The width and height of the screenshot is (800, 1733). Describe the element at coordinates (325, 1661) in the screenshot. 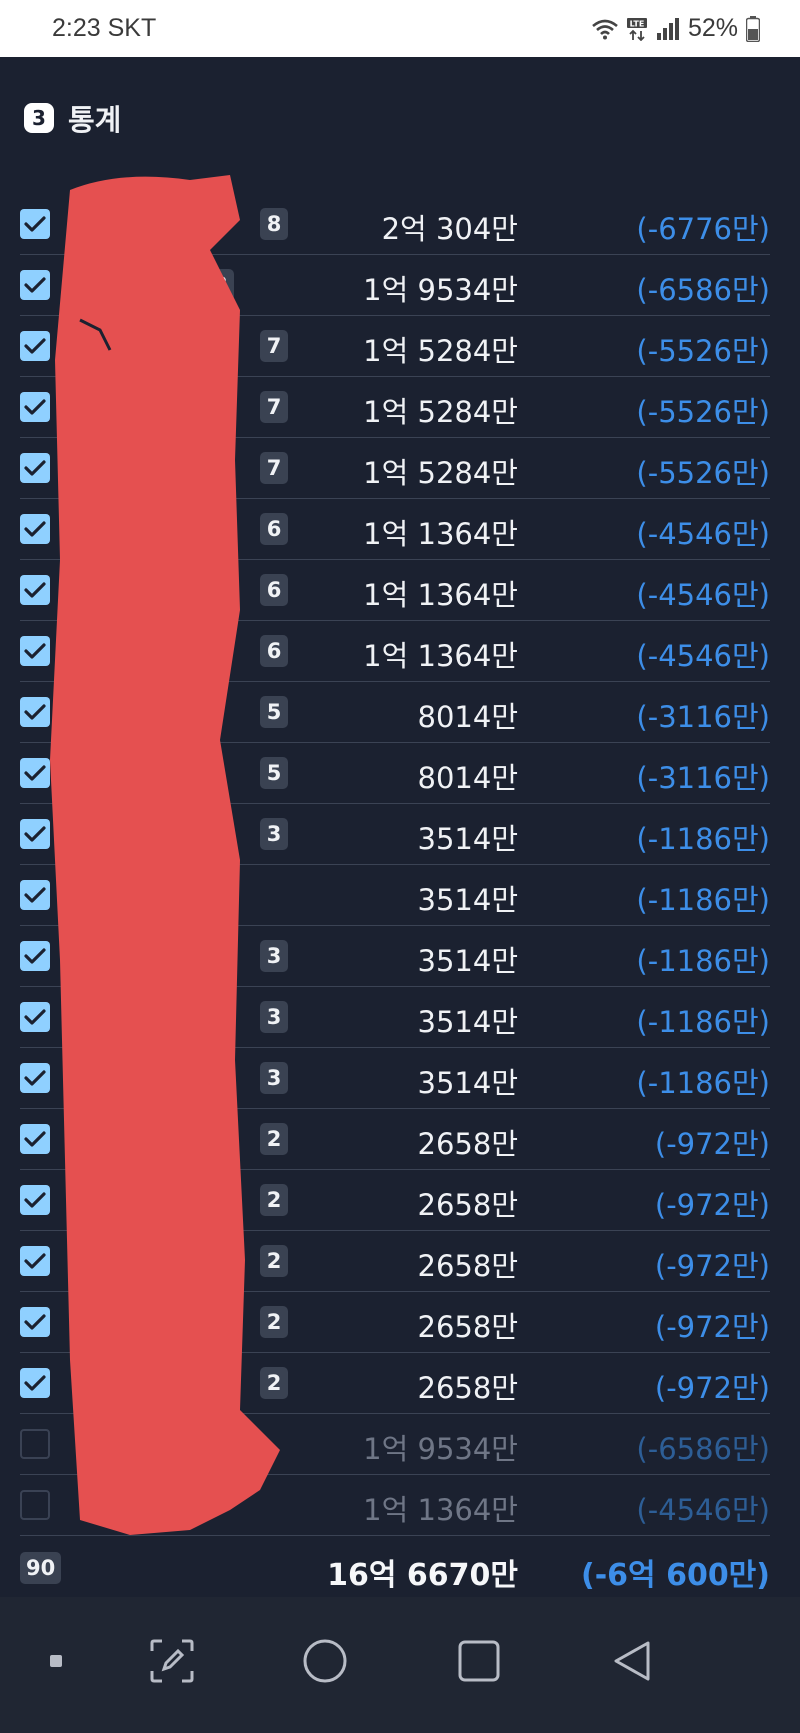

I see `home-icon` at that location.